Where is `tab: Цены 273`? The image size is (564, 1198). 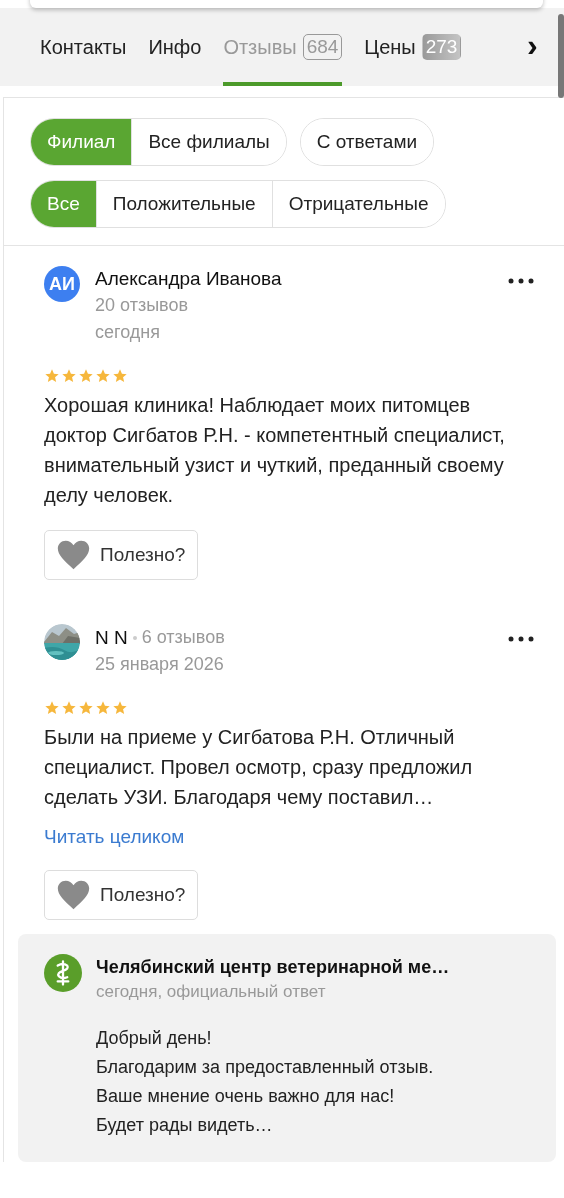
tab: Цены 273 is located at coordinates (413, 47).